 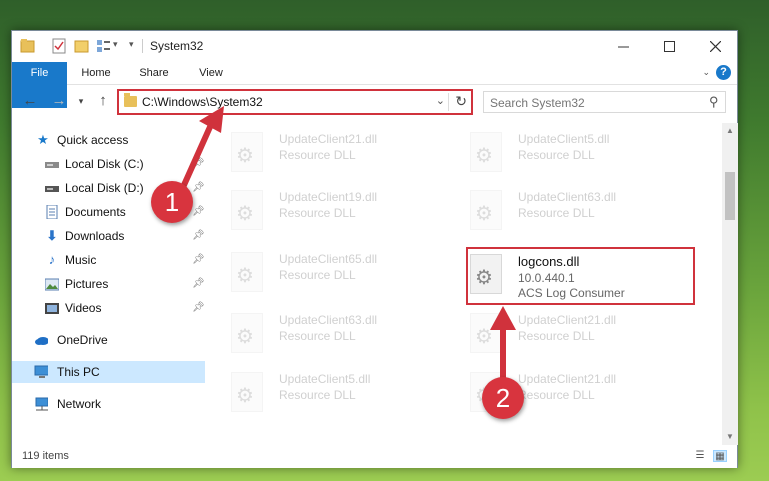 What do you see at coordinates (108, 404) in the screenshot?
I see `sidebar-item-network: Network` at bounding box center [108, 404].